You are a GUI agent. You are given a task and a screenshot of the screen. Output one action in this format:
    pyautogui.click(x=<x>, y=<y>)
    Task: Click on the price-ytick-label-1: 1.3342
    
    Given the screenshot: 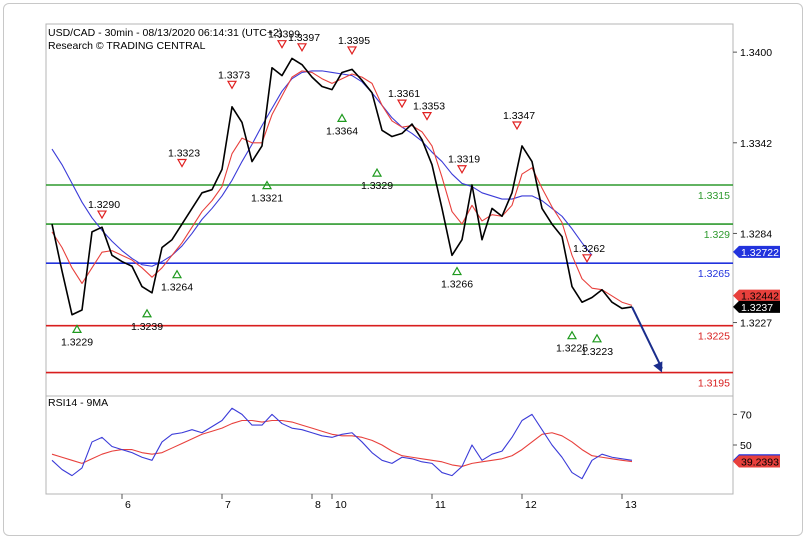 What is the action you would take?
    pyautogui.click(x=756, y=144)
    